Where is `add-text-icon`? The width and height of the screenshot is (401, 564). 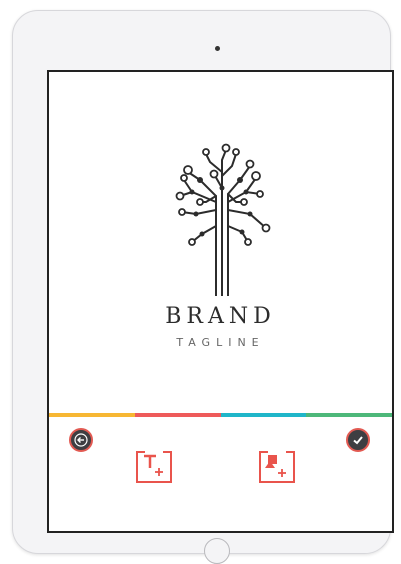
add-text-icon is located at coordinates (154, 467).